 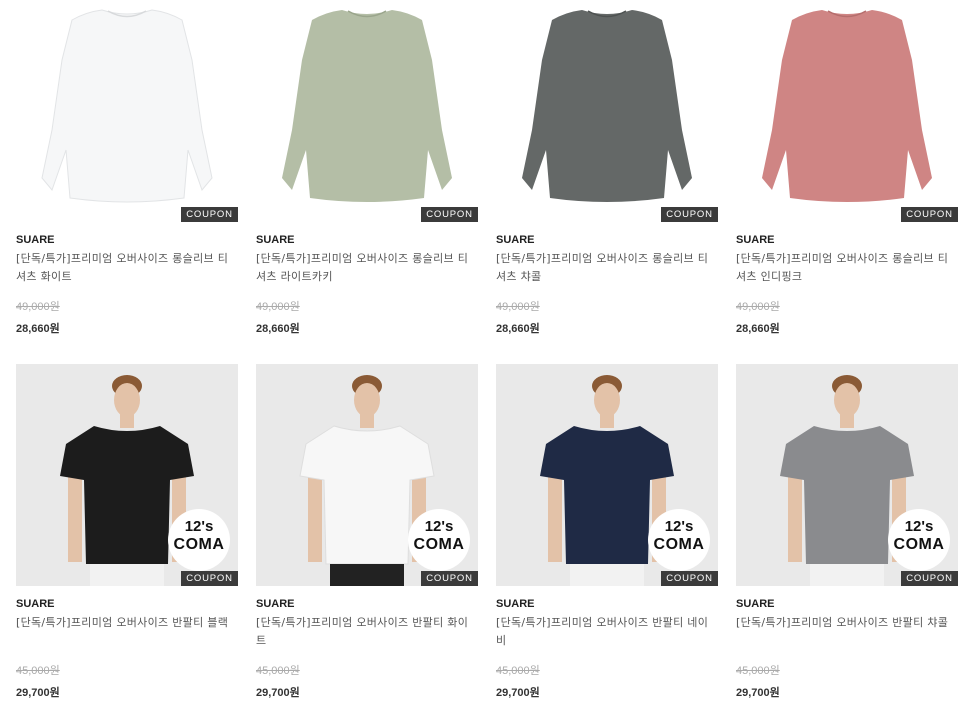 I want to click on product-name: [단독/특가]프리미엄 오버사이즈 롱슬리브 티셔츠 챠콜, so click(x=607, y=268).